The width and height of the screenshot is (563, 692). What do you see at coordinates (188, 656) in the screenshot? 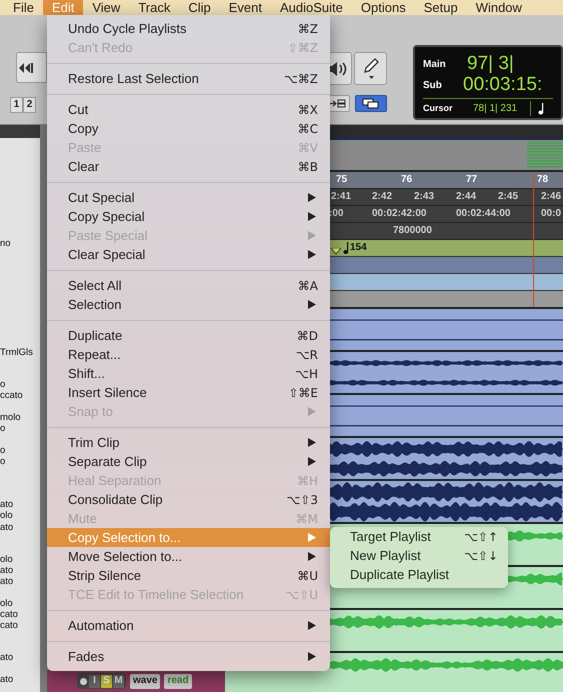
I see `menu-item: Fades` at bounding box center [188, 656].